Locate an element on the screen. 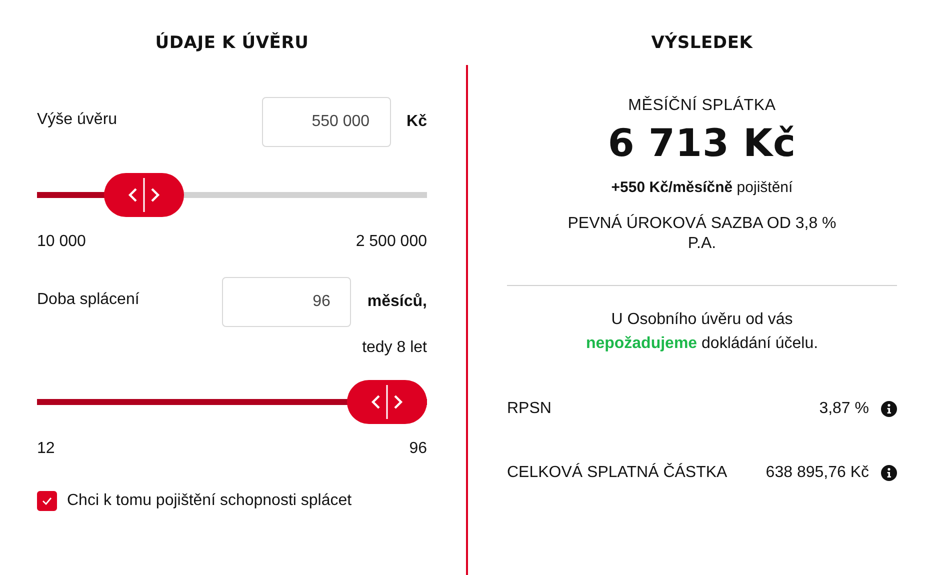  input-field: 96 is located at coordinates (287, 302).